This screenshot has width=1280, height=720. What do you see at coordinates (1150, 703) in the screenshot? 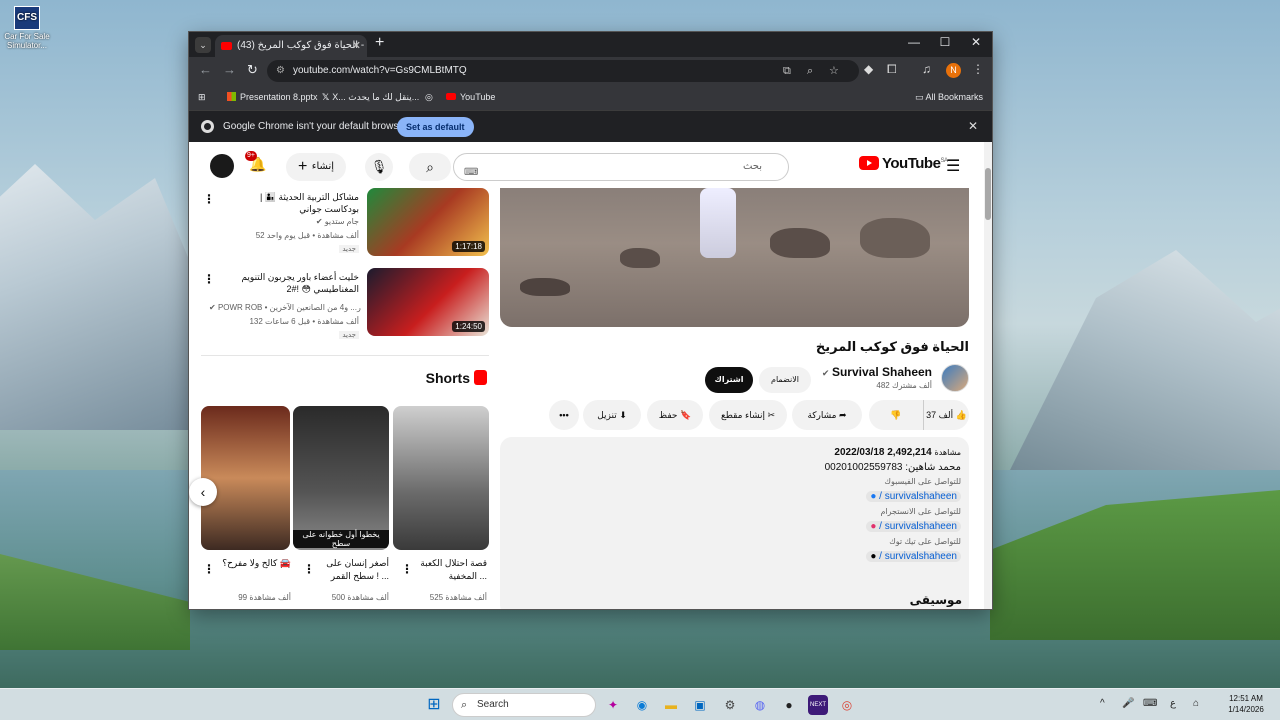
I see `keyboard-tray-icon: ⌨` at bounding box center [1150, 703].